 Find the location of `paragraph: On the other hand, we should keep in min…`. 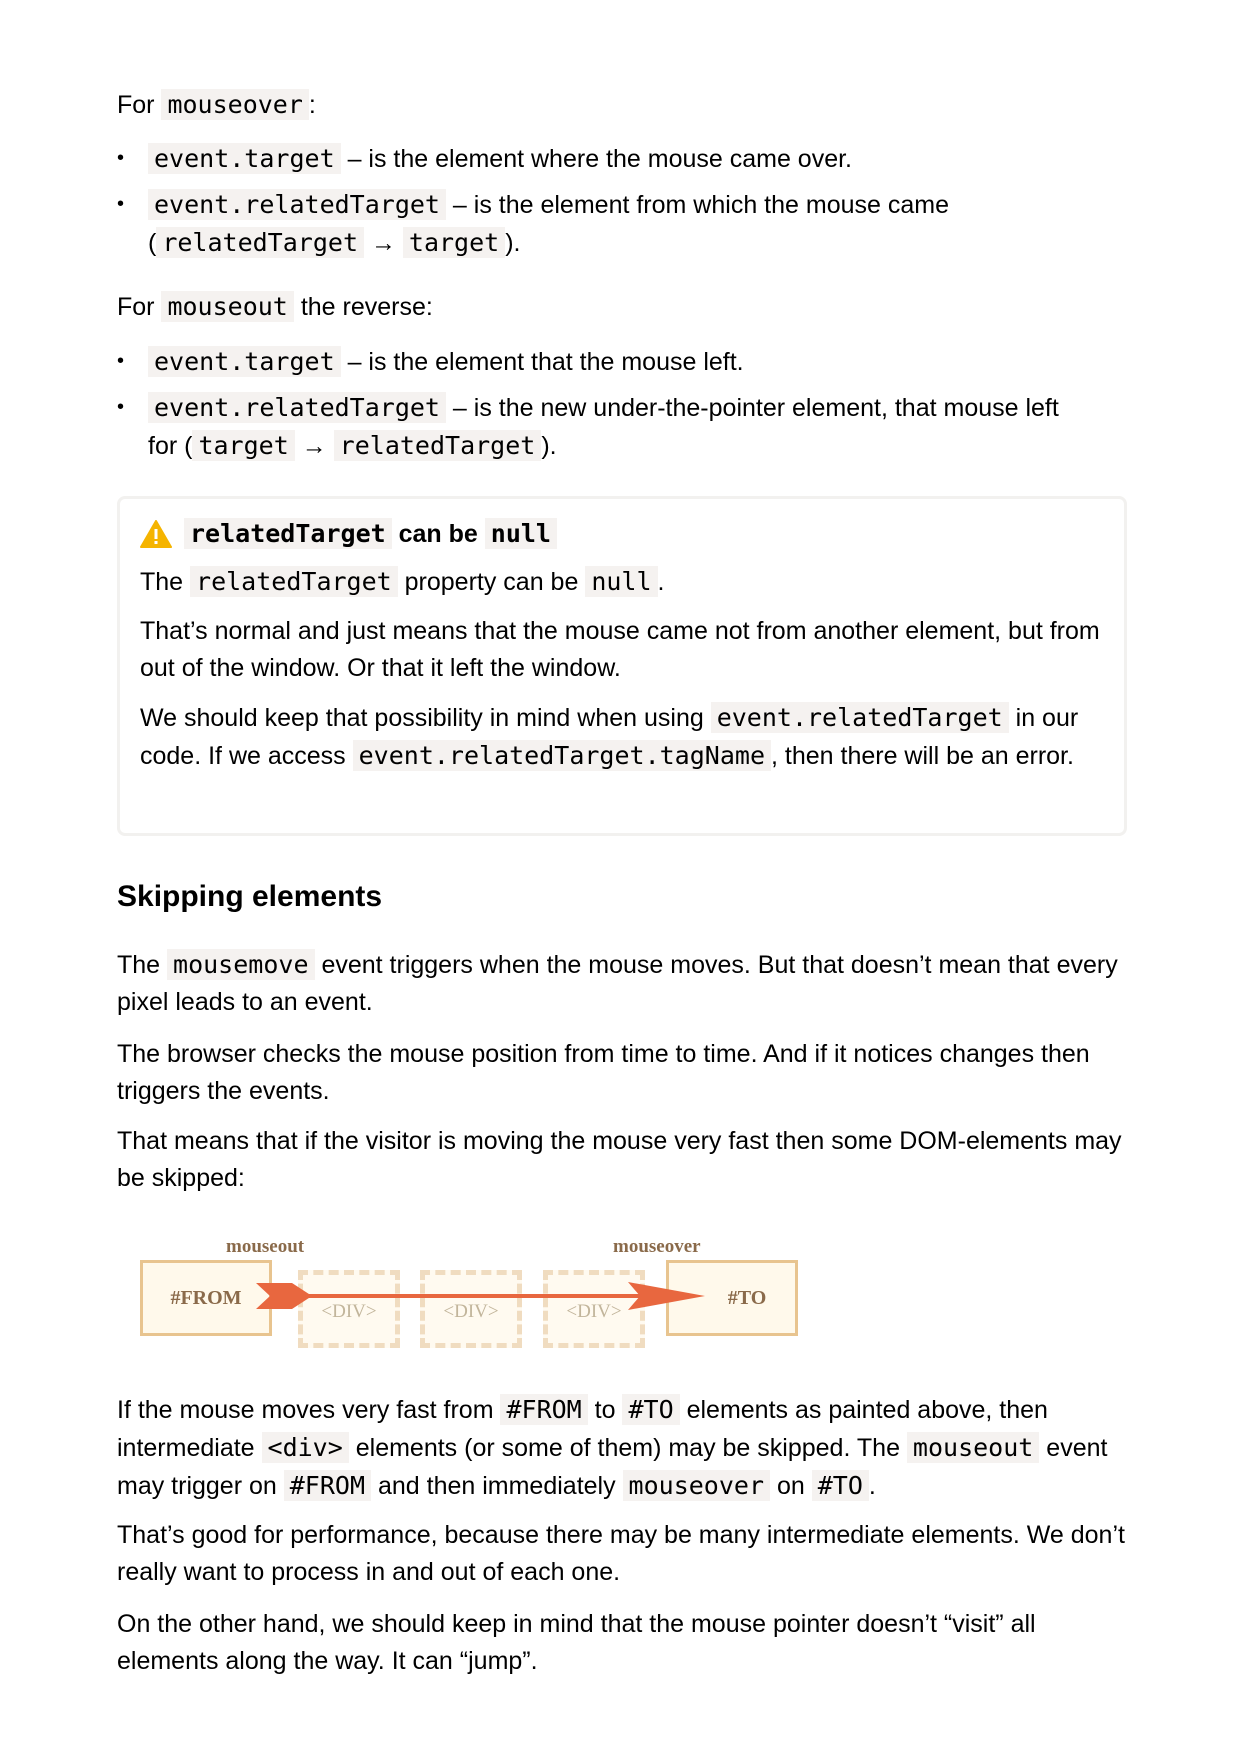

paragraph: On the other hand, we should keep in min… is located at coordinates (576, 1642).